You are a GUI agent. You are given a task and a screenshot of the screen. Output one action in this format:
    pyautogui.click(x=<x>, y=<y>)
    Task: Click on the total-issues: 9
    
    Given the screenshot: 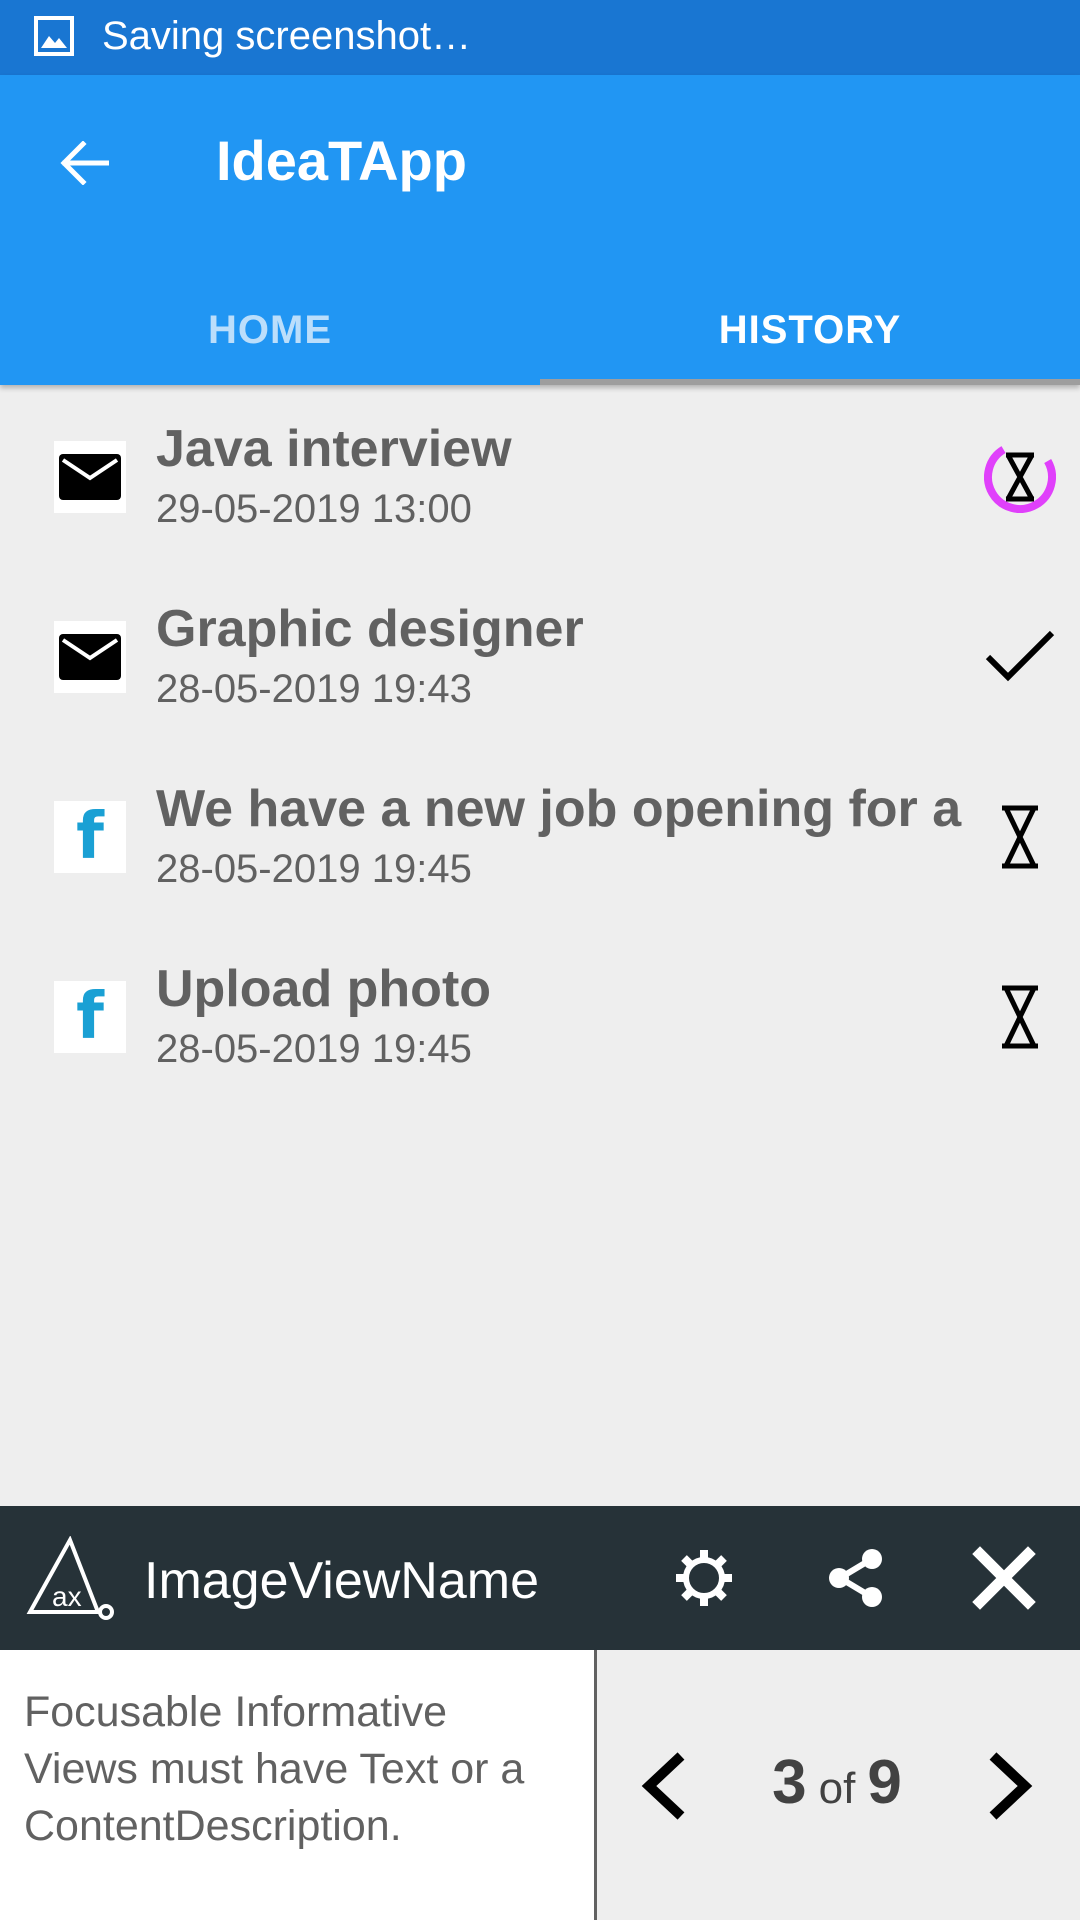 What is the action you would take?
    pyautogui.click(x=884, y=1782)
    